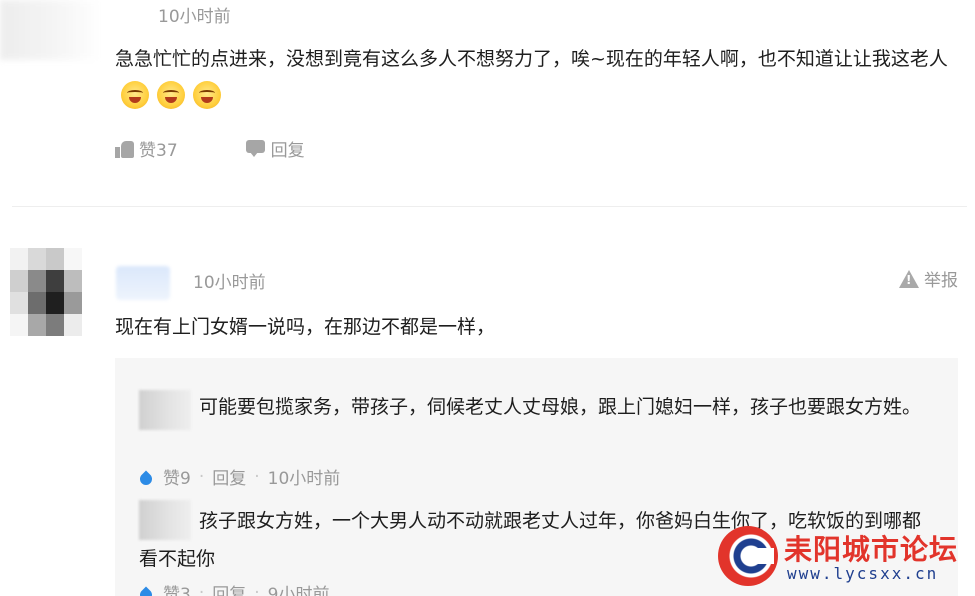 This screenshot has height=596, width=975. I want to click on reply-meta: 赞9 · 回复 · 10小时前, so click(240, 477).